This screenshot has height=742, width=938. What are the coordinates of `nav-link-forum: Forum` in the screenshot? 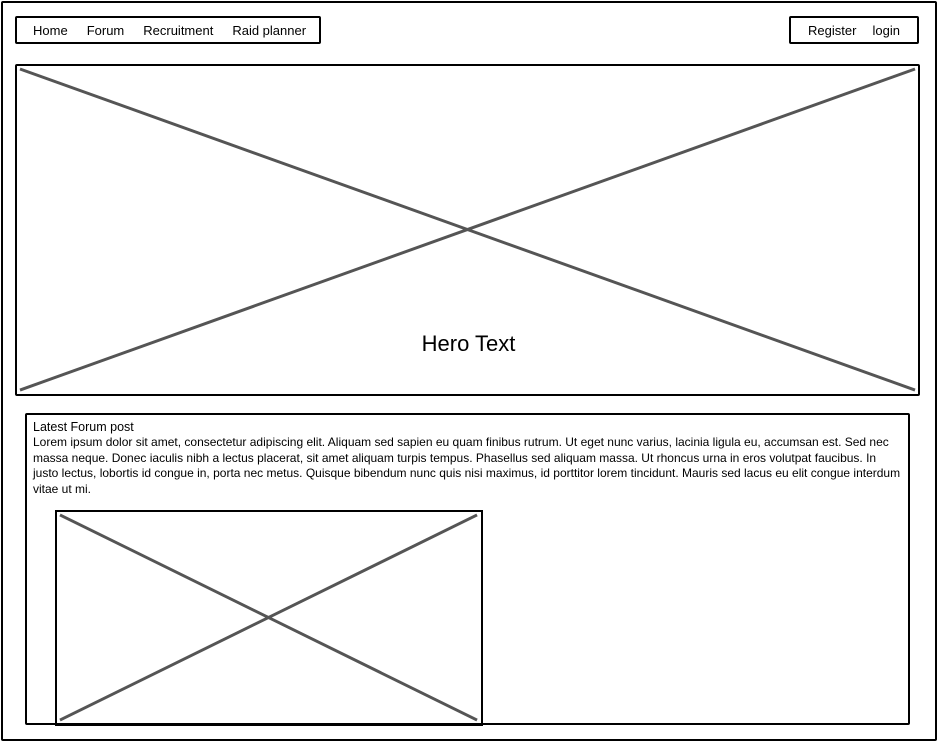 It's located at (106, 30).